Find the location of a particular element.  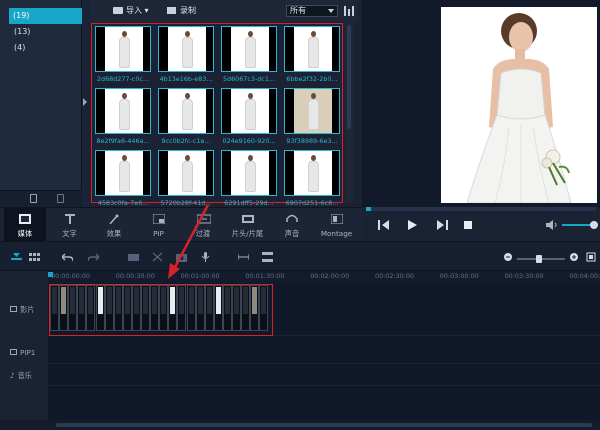

previous-frame-icon is located at coordinates (384, 225).